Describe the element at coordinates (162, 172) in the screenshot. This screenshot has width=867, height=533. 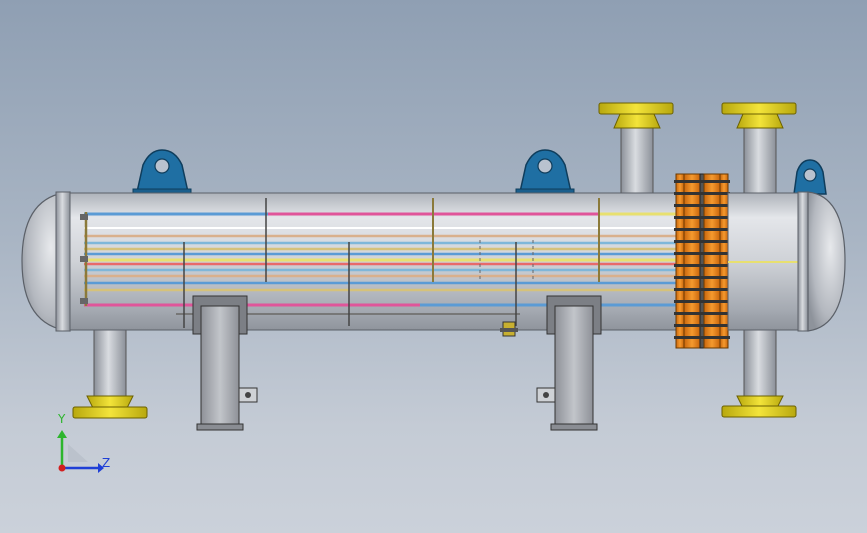
I see `lifting-lug-left` at that location.